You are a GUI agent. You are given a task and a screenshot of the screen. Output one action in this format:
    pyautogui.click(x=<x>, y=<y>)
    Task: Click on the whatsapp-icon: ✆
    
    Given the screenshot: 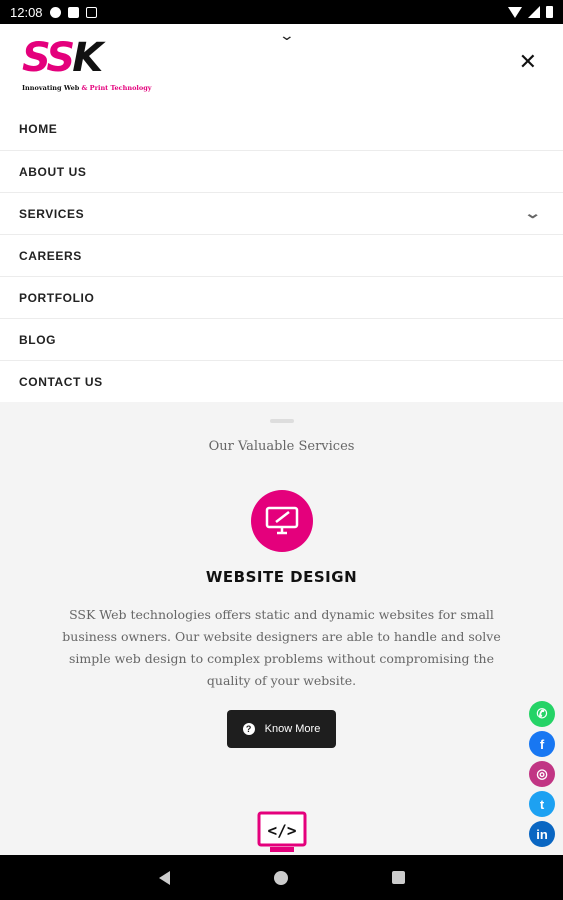 What is the action you would take?
    pyautogui.click(x=542, y=714)
    